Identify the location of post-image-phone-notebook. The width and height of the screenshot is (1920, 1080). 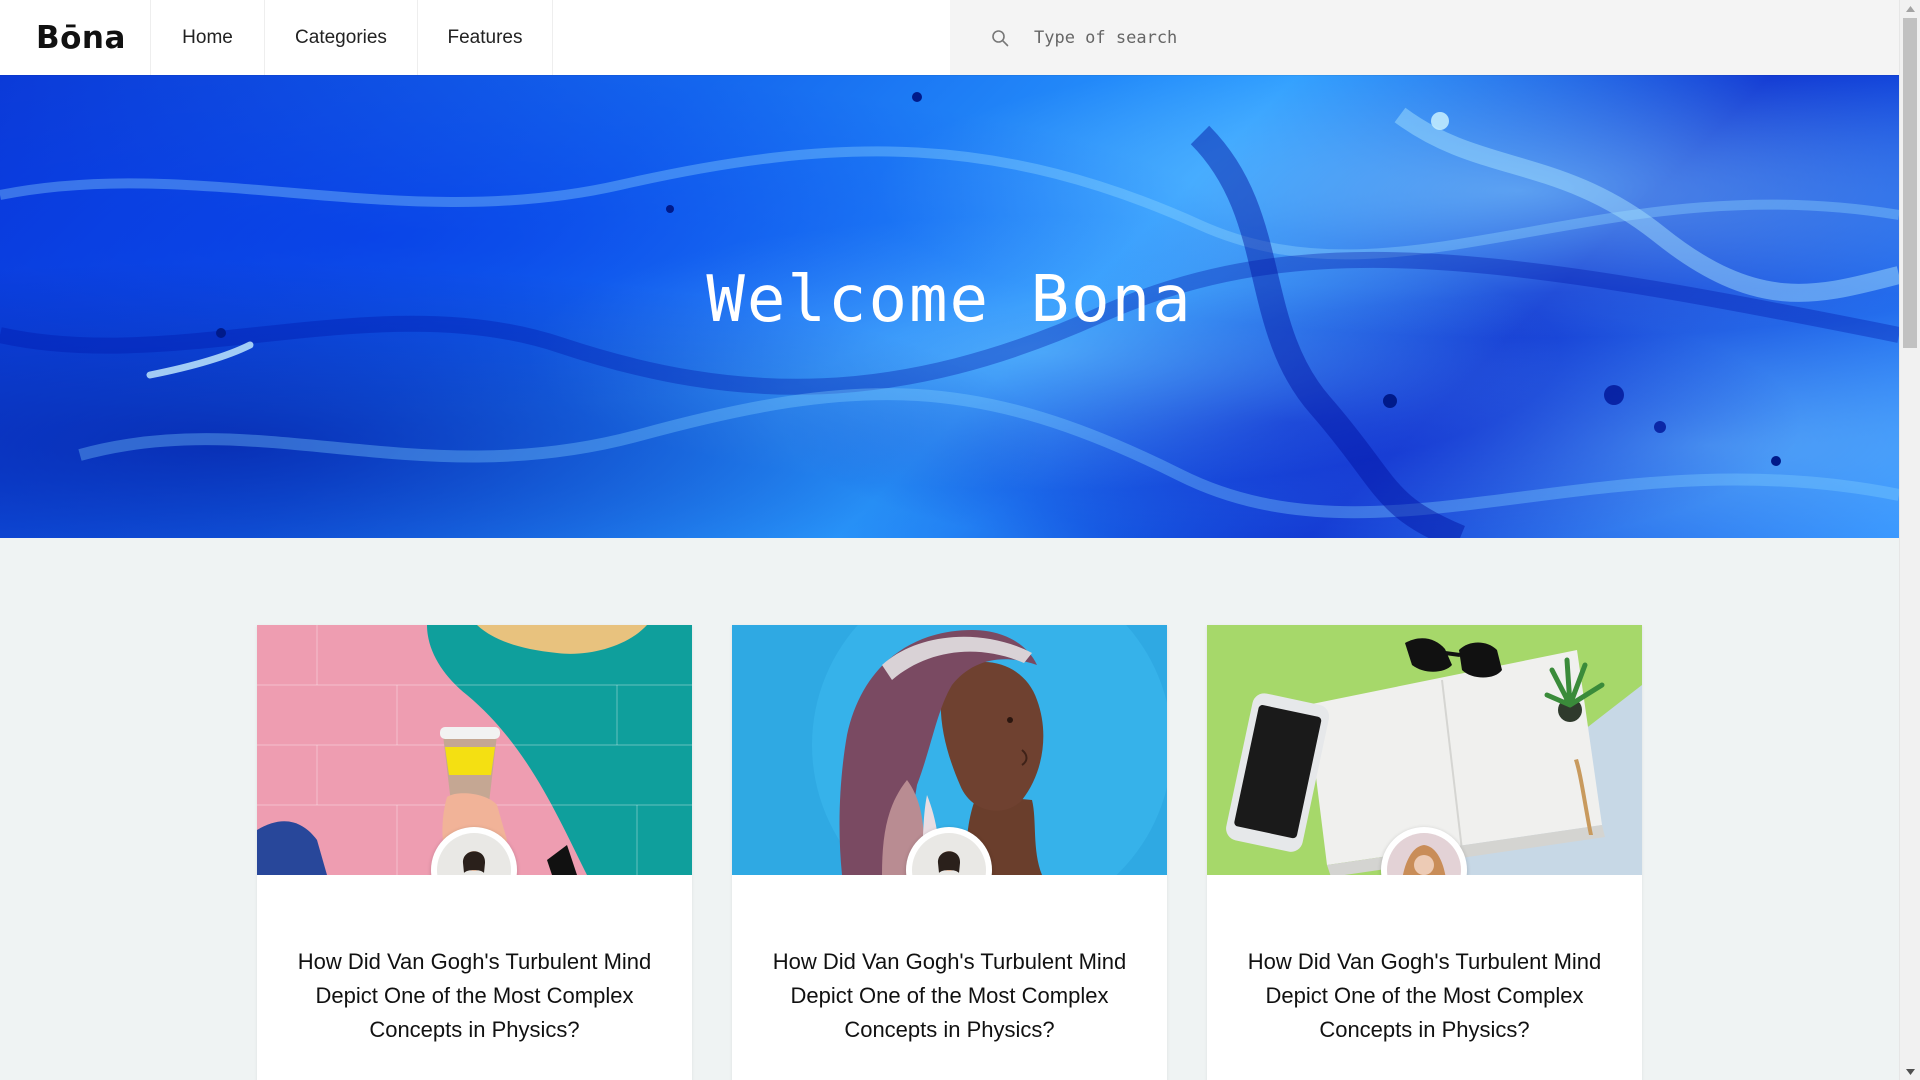
(1424, 750).